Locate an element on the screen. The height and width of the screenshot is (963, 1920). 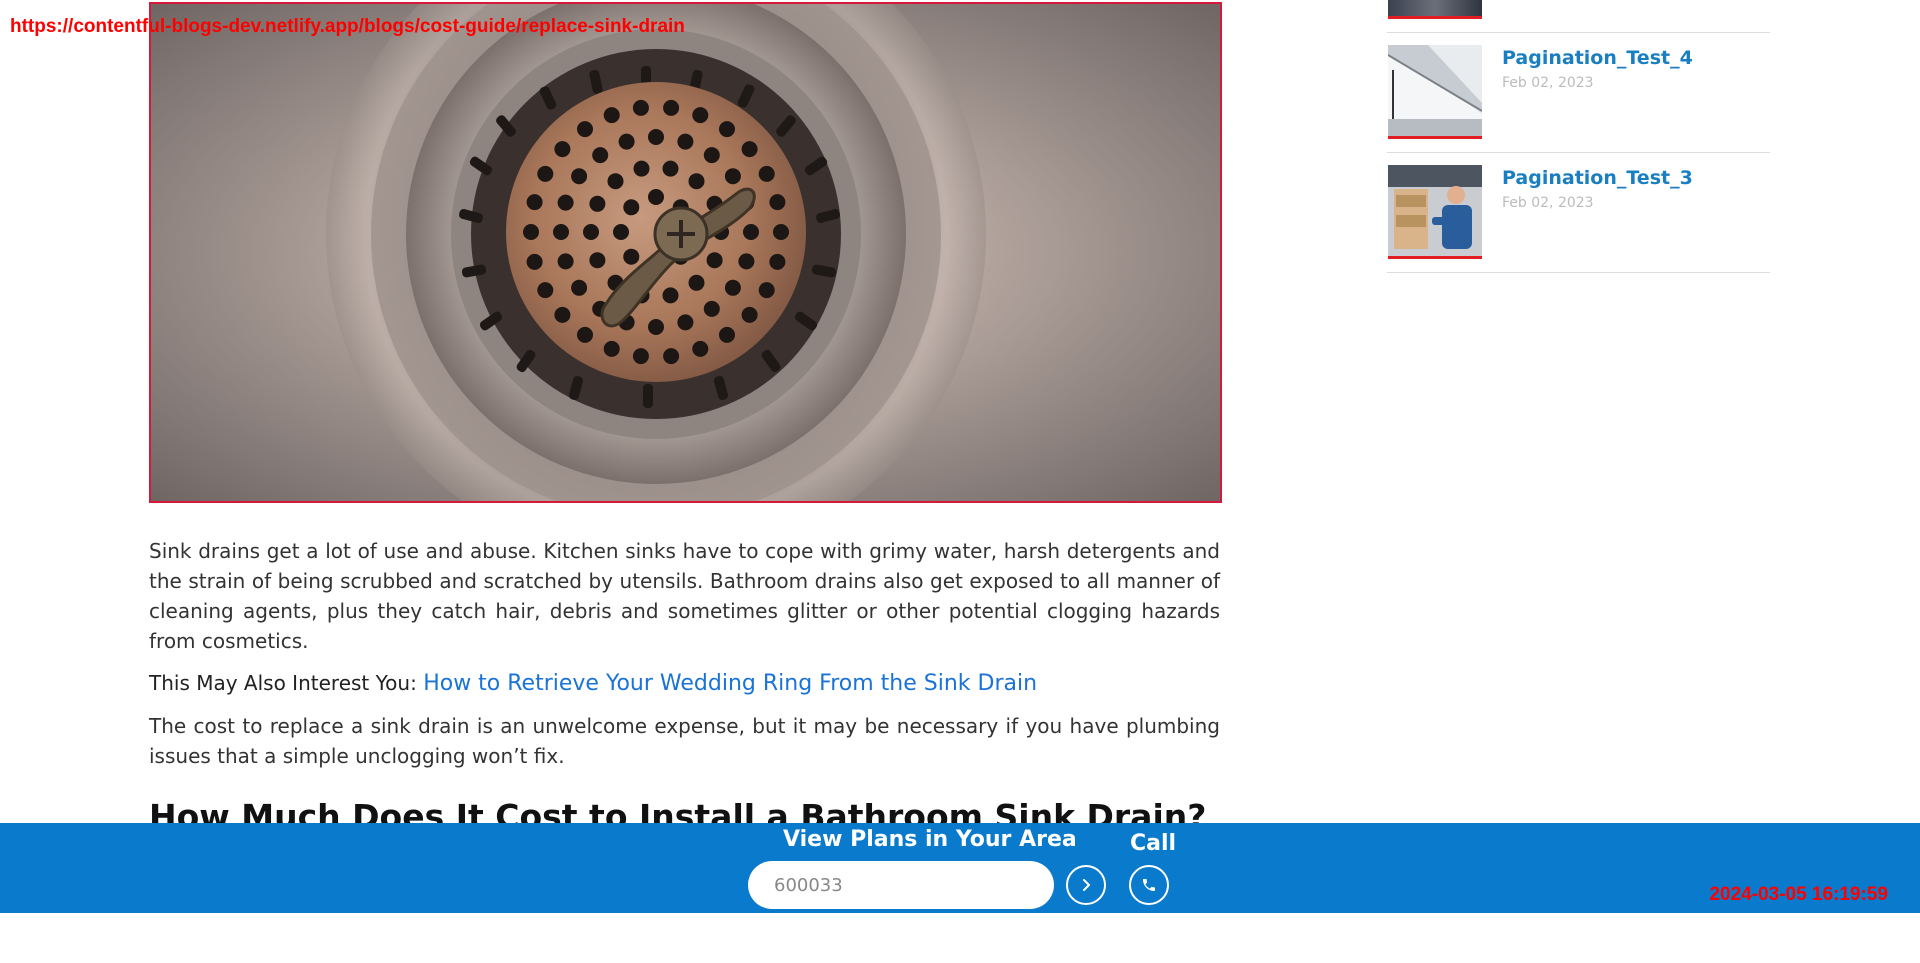
call-button is located at coordinates (1149, 885).